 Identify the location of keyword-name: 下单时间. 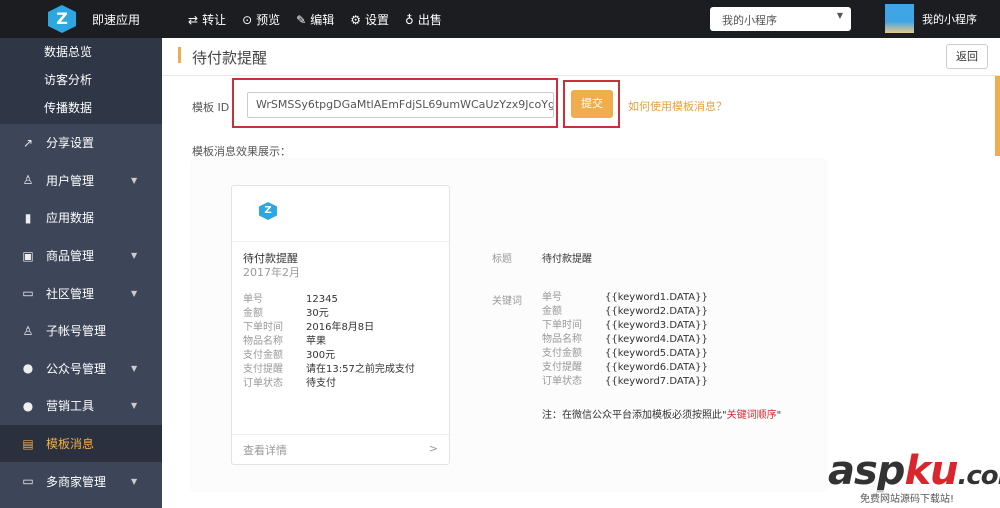
(562, 325).